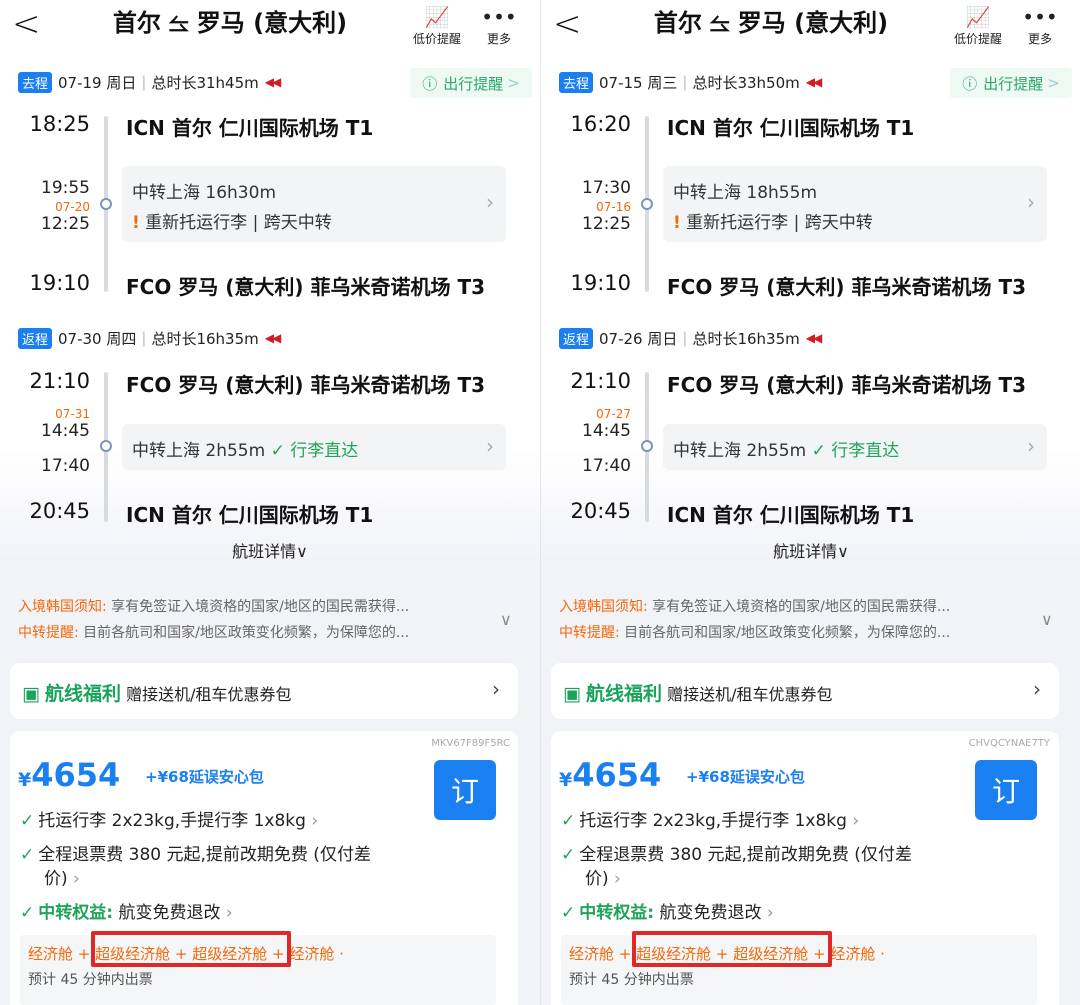 The width and height of the screenshot is (1080, 1005). I want to click on return-header: 返程 07-30 周四 | 总时长16h35m ◀◀, so click(150, 338).